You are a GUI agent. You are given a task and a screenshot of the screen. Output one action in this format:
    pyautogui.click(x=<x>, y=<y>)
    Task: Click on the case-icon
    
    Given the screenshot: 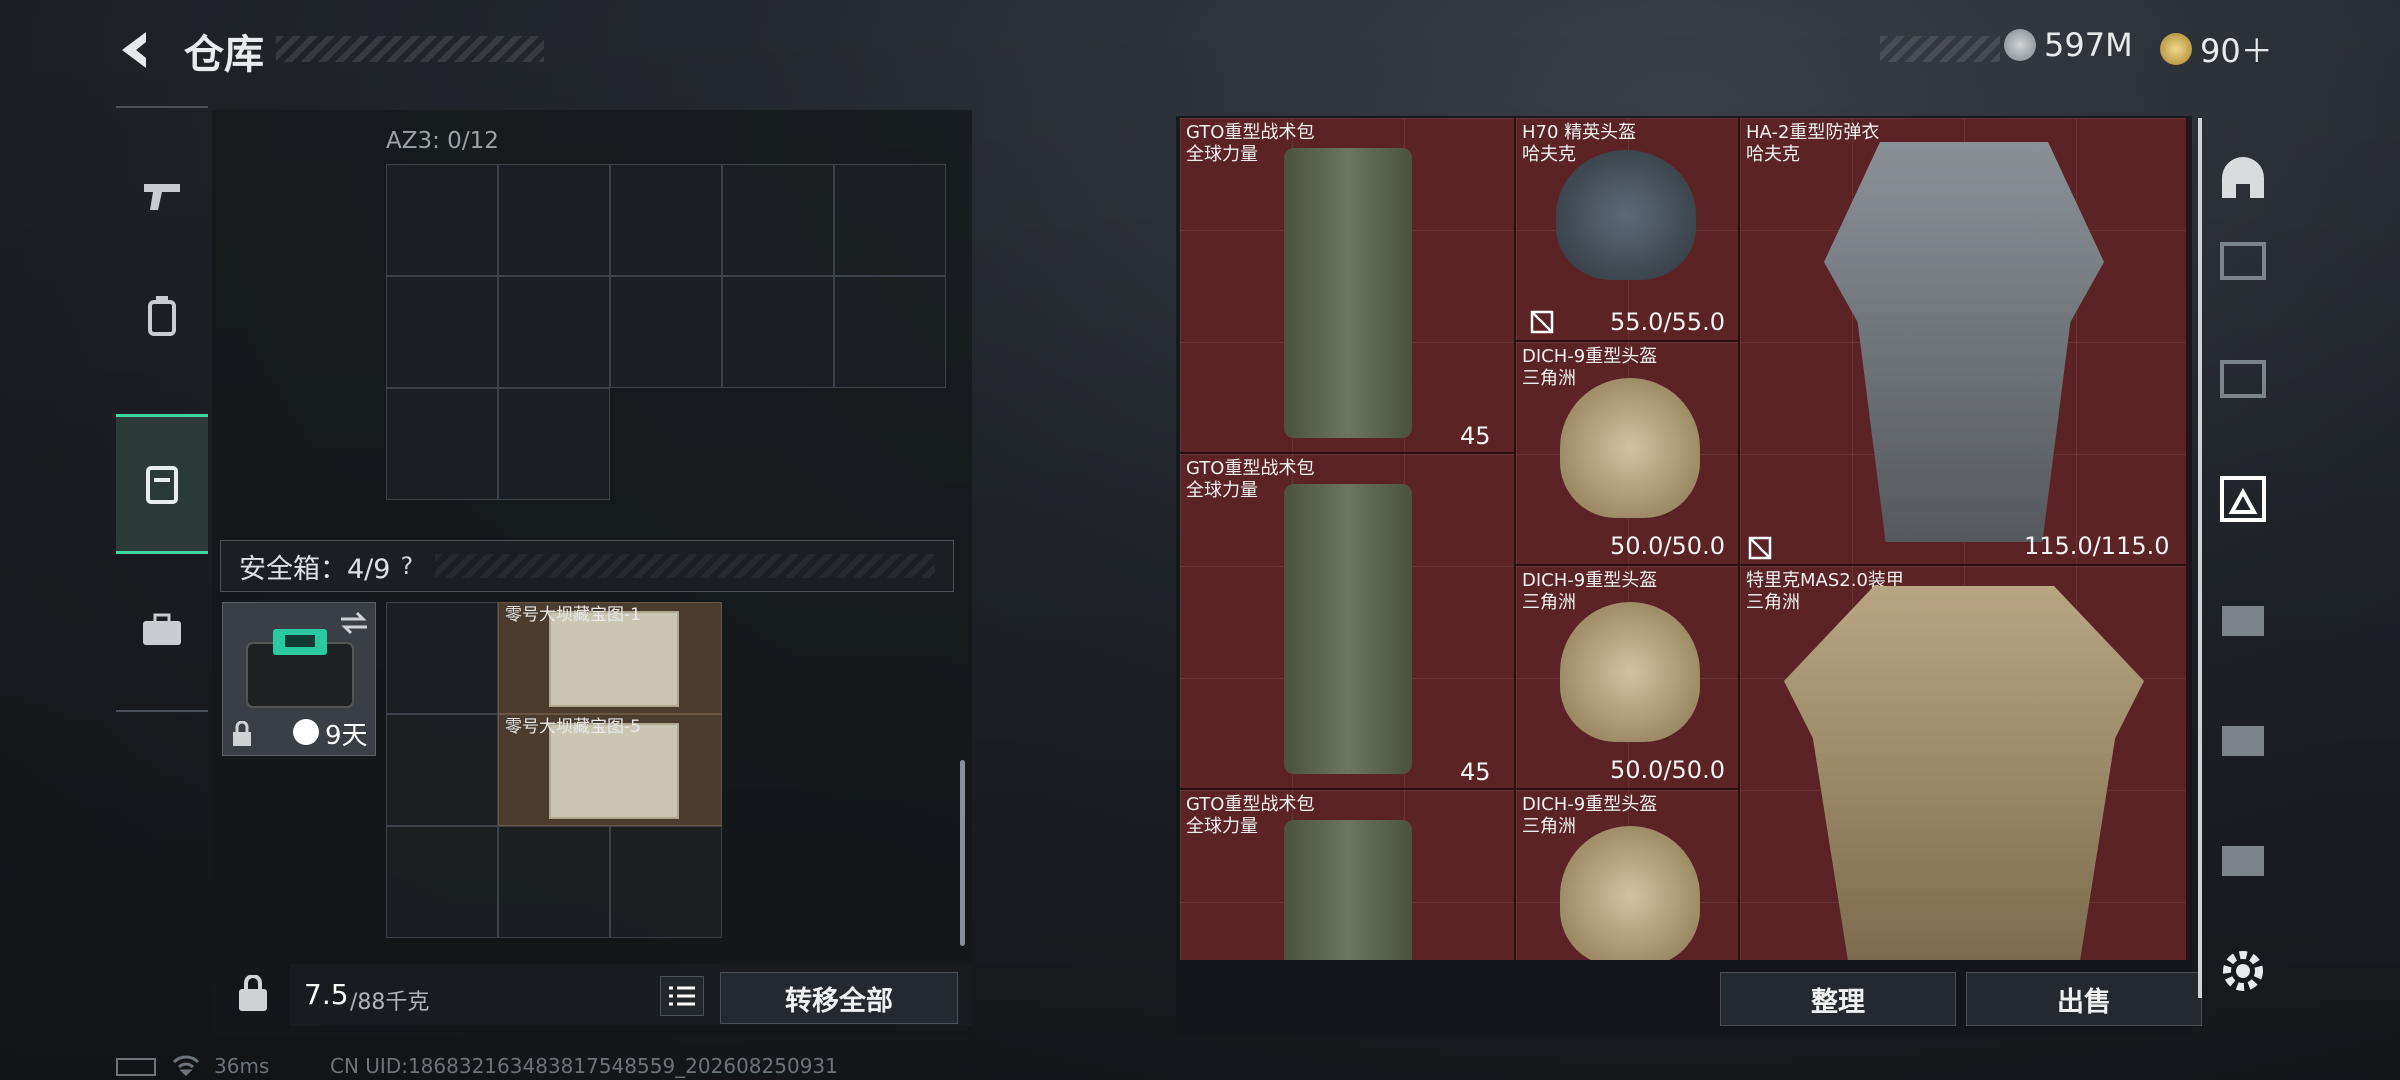 What is the action you would take?
    pyautogui.click(x=162, y=485)
    